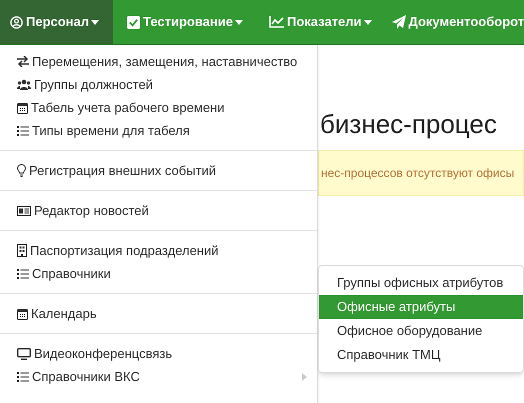 Image resolution: width=524 pixels, height=403 pixels. Describe the element at coordinates (399, 22) in the screenshot. I see `paper-plane-icon` at that location.